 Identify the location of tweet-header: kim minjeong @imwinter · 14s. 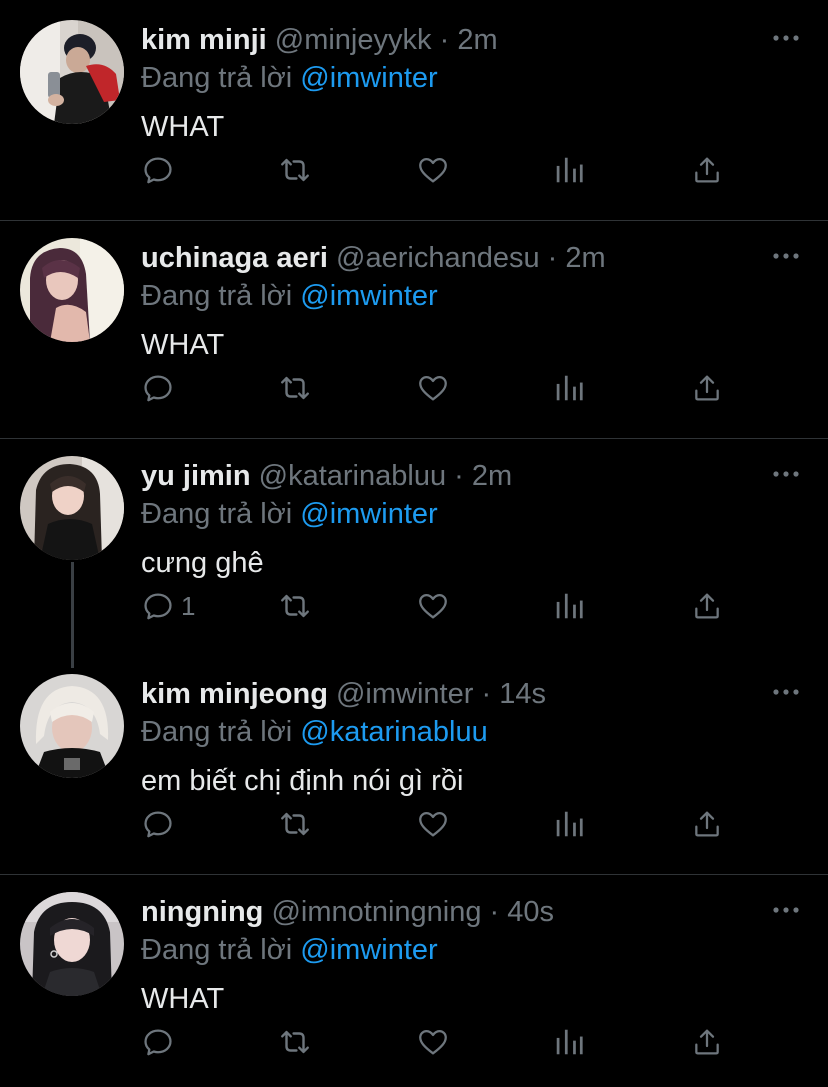
(343, 694).